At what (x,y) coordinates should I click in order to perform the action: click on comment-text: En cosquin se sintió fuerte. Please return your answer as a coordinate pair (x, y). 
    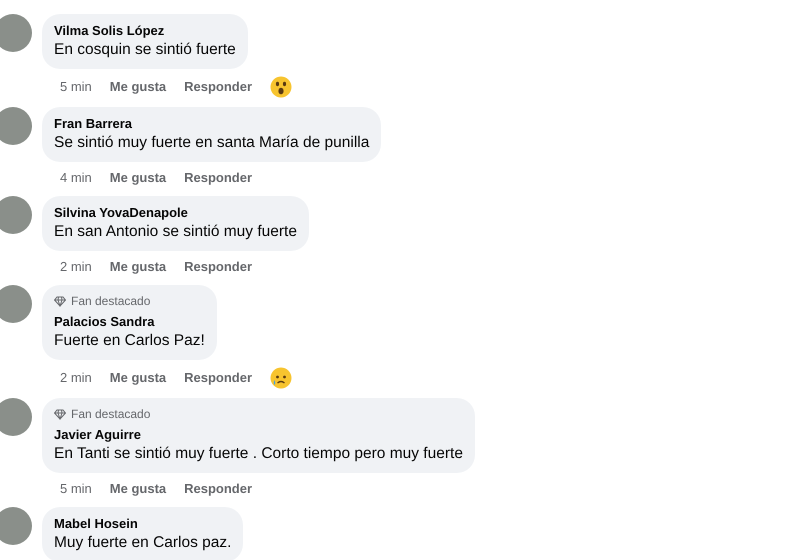
    Looking at the image, I should click on (145, 50).